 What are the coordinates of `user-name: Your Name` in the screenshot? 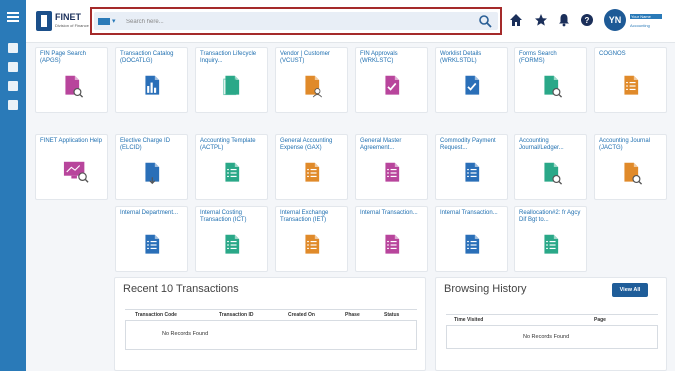 It's located at (646, 16).